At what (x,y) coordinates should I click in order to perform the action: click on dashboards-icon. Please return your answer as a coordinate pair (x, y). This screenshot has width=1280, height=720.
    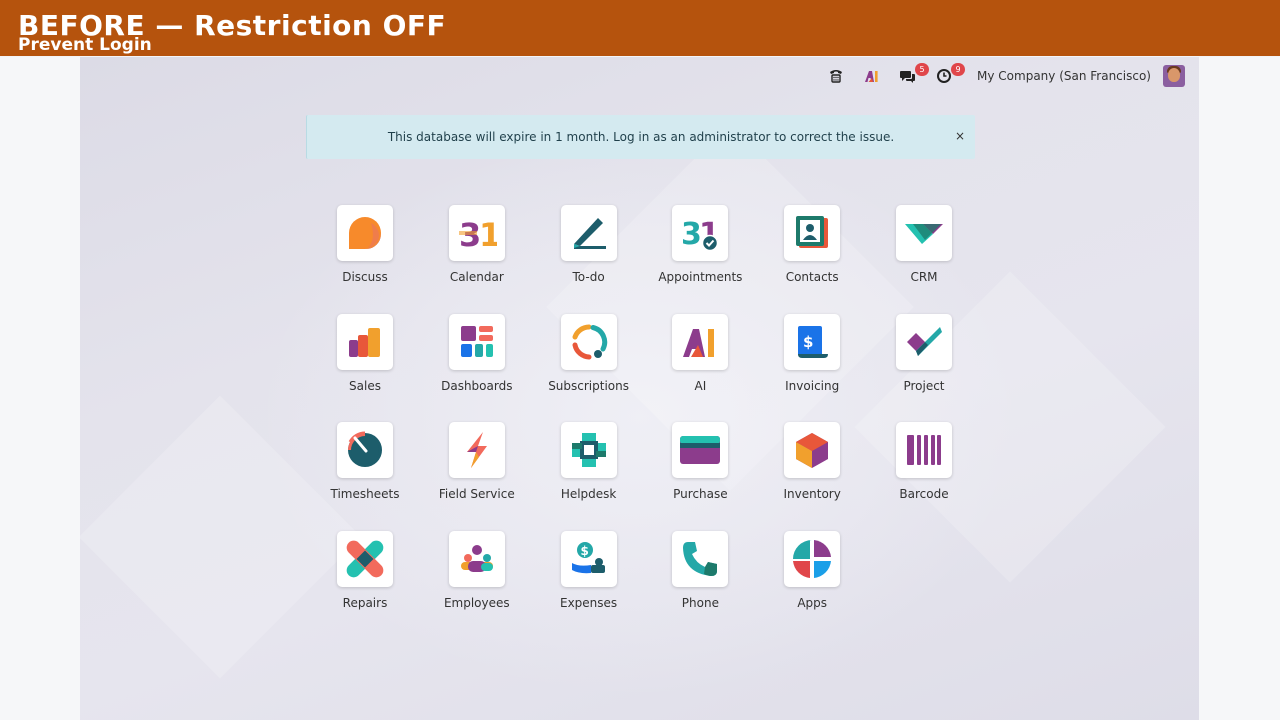
    Looking at the image, I should click on (476, 341).